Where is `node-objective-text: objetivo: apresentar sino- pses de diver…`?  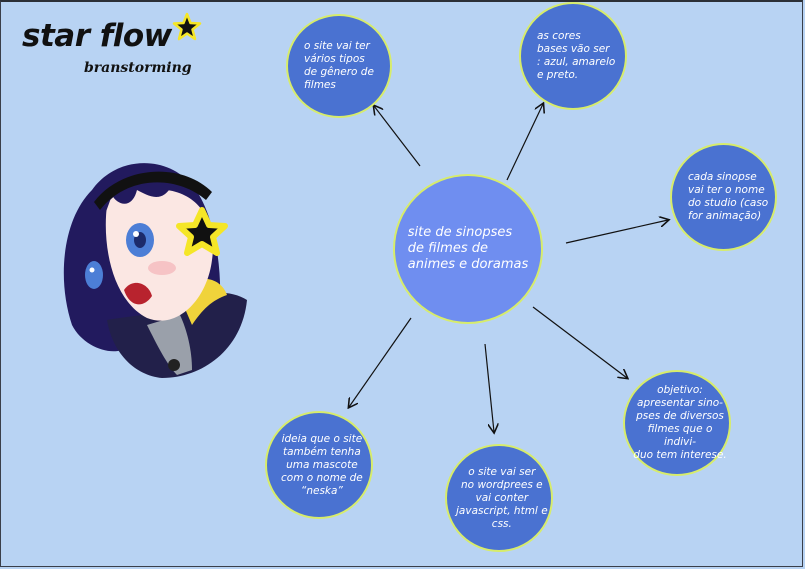 node-objective-text: objetivo: apresentar sino- pses de diver… is located at coordinates (680, 422).